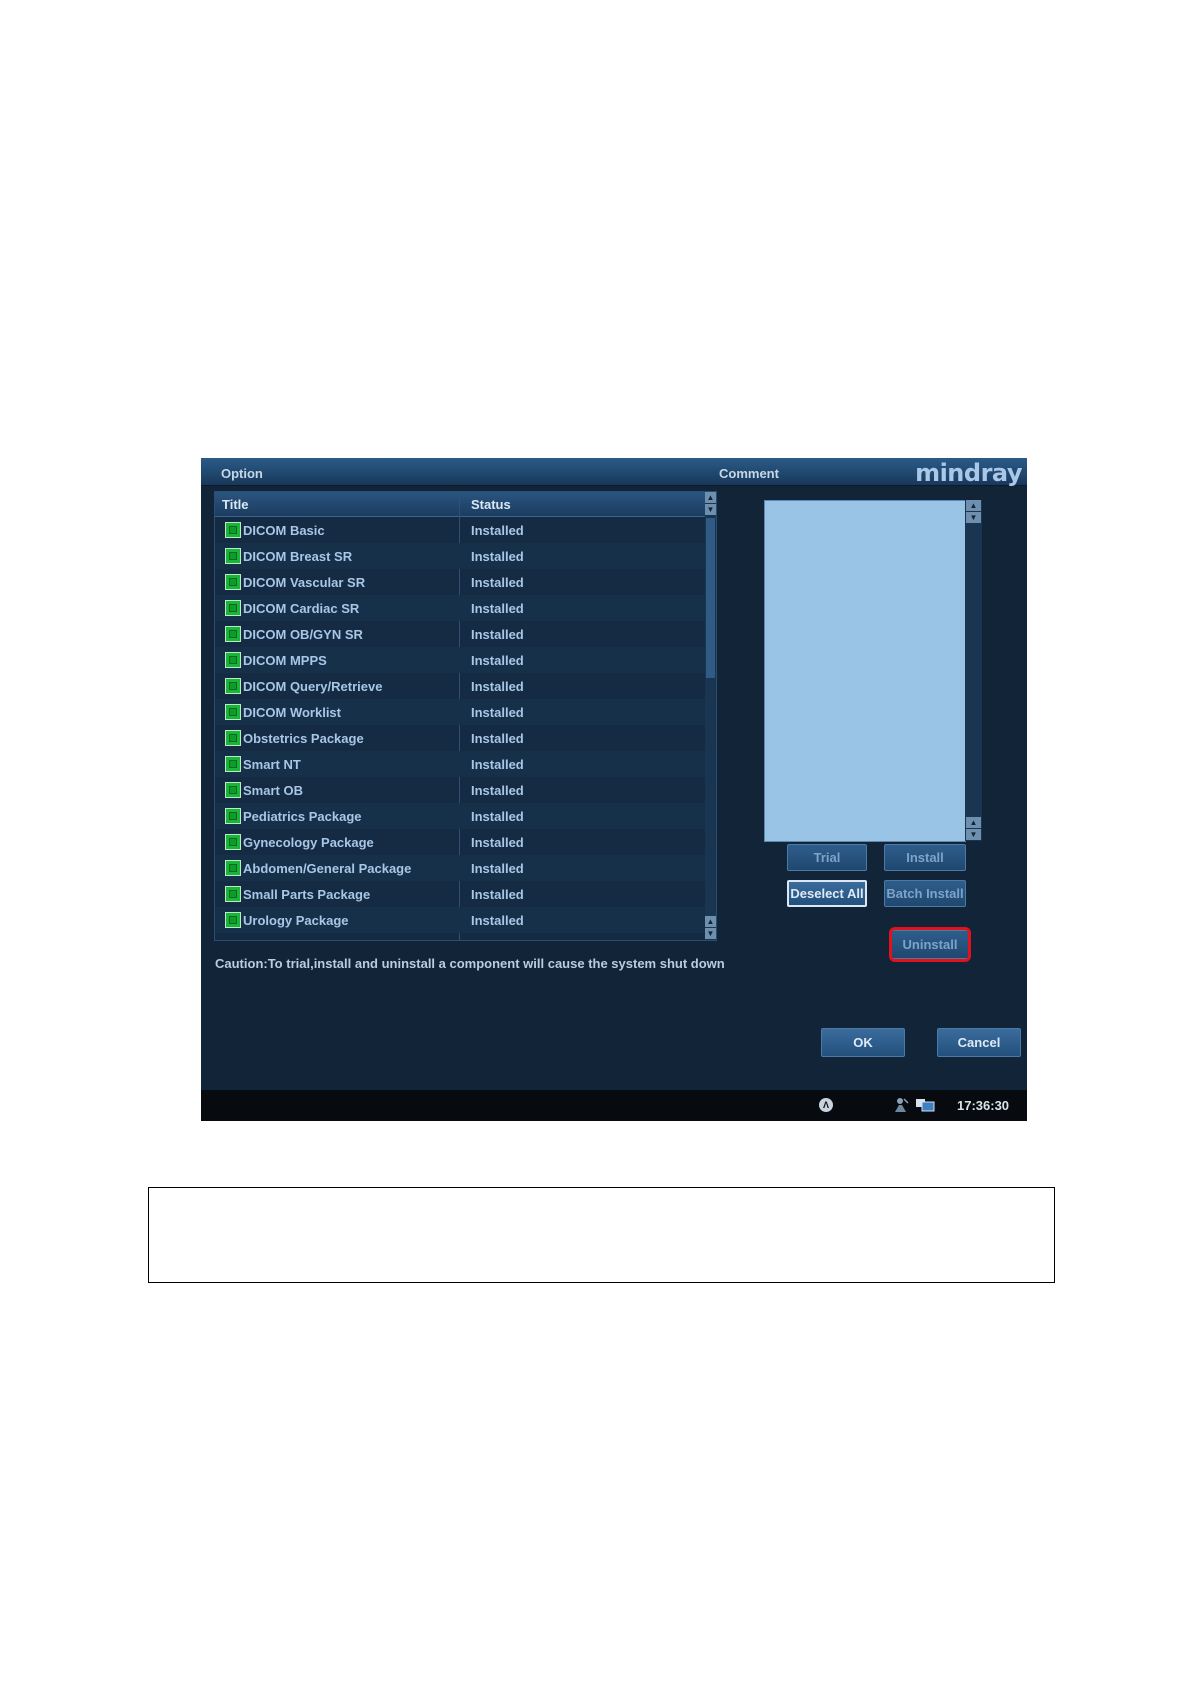 Image resolution: width=1190 pixels, height=1684 pixels. What do you see at coordinates (601, 1235) in the screenshot?
I see `note-box` at bounding box center [601, 1235].